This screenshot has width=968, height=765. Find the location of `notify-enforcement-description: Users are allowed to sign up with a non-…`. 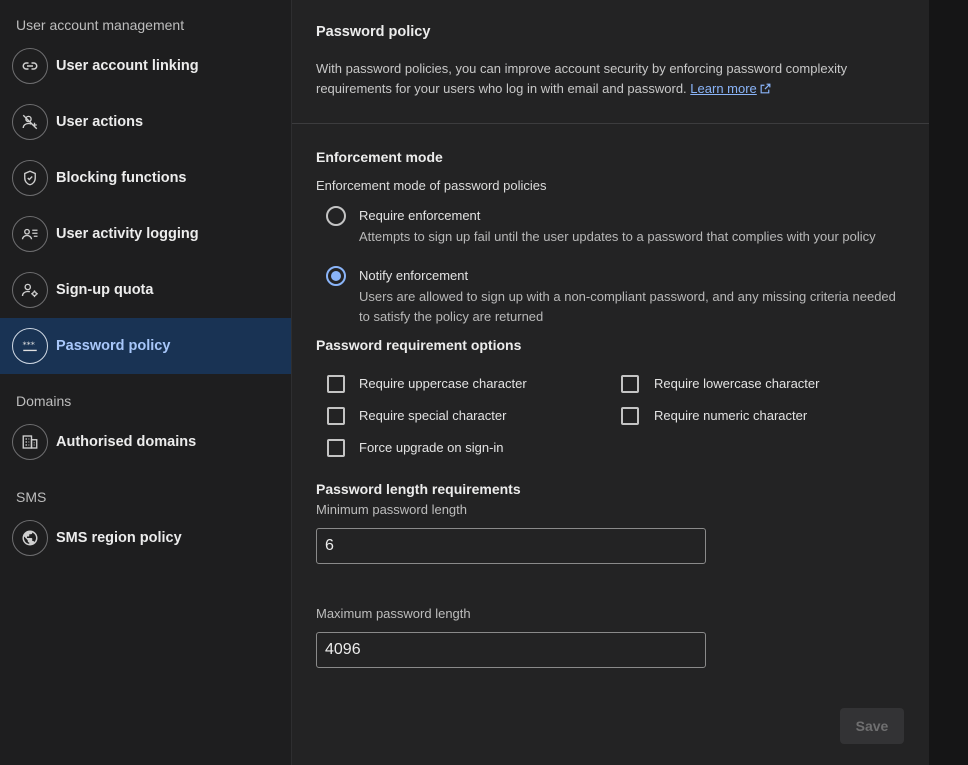

notify-enforcement-description: Users are allowed to sign up with a non-… is located at coordinates (627, 306).